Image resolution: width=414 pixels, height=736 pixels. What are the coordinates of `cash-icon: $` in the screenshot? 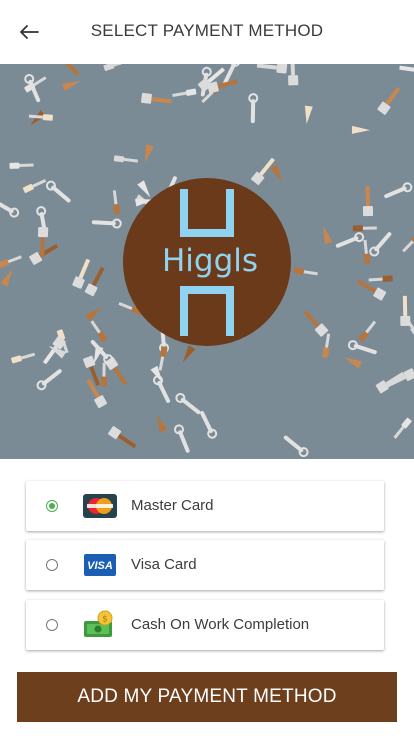 It's located at (98, 623).